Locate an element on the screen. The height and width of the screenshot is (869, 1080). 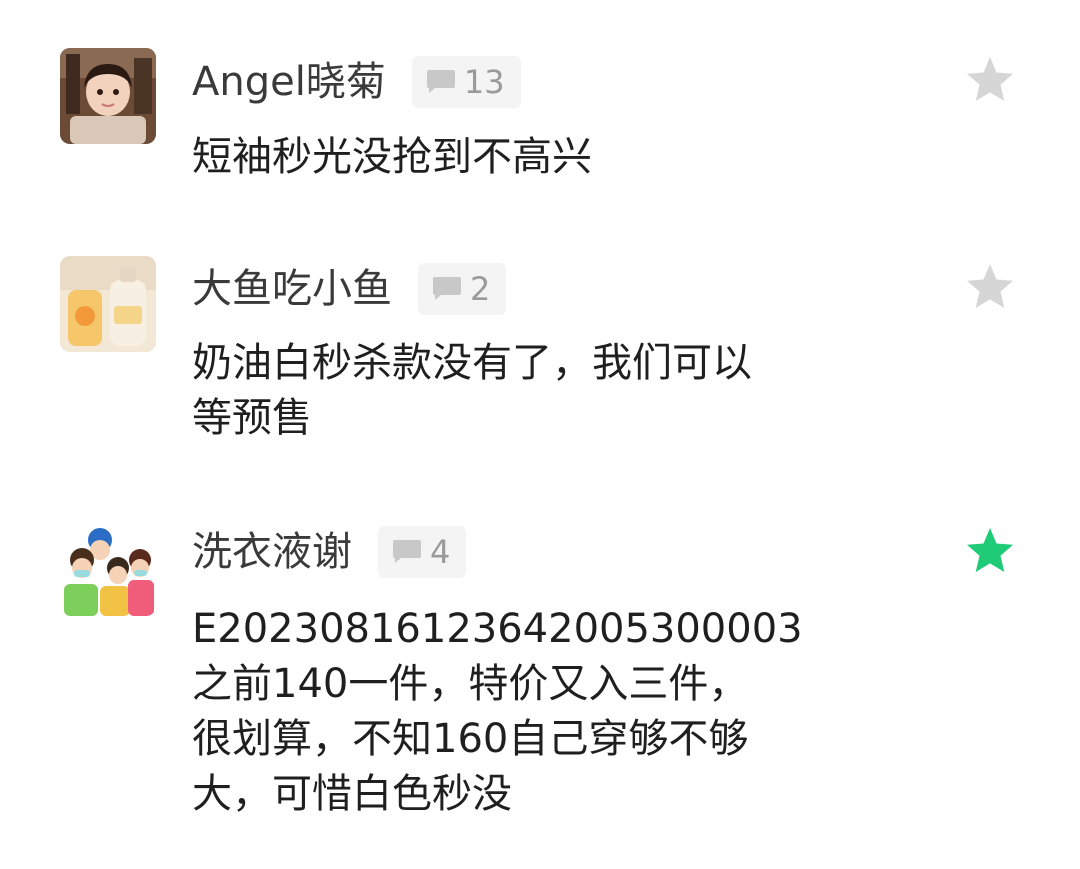
comment-text-line: 奶油白秒杀款没有了，我们可以 is located at coordinates (472, 363).